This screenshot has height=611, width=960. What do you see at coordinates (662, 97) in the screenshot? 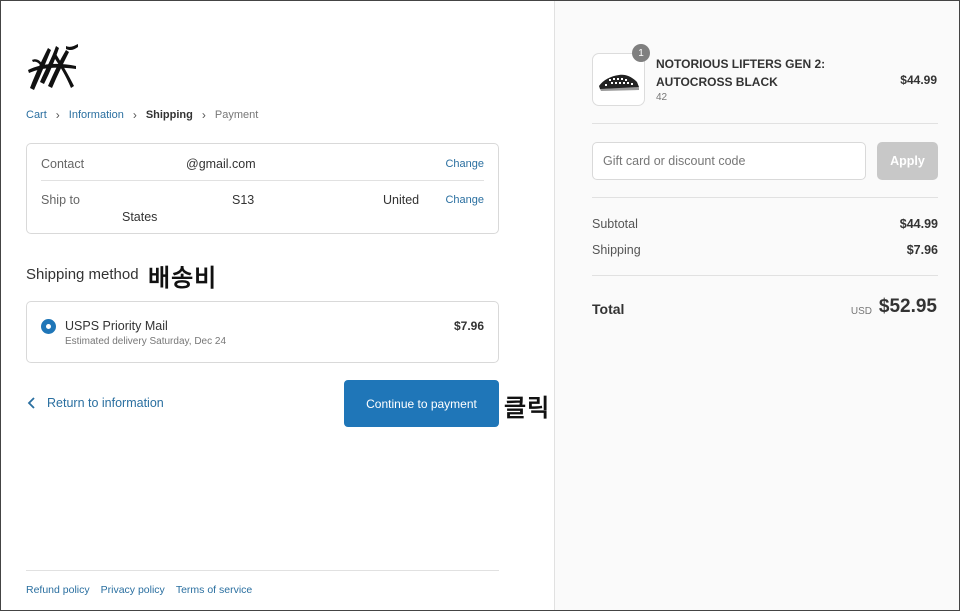
I see `product-variant: 42` at bounding box center [662, 97].